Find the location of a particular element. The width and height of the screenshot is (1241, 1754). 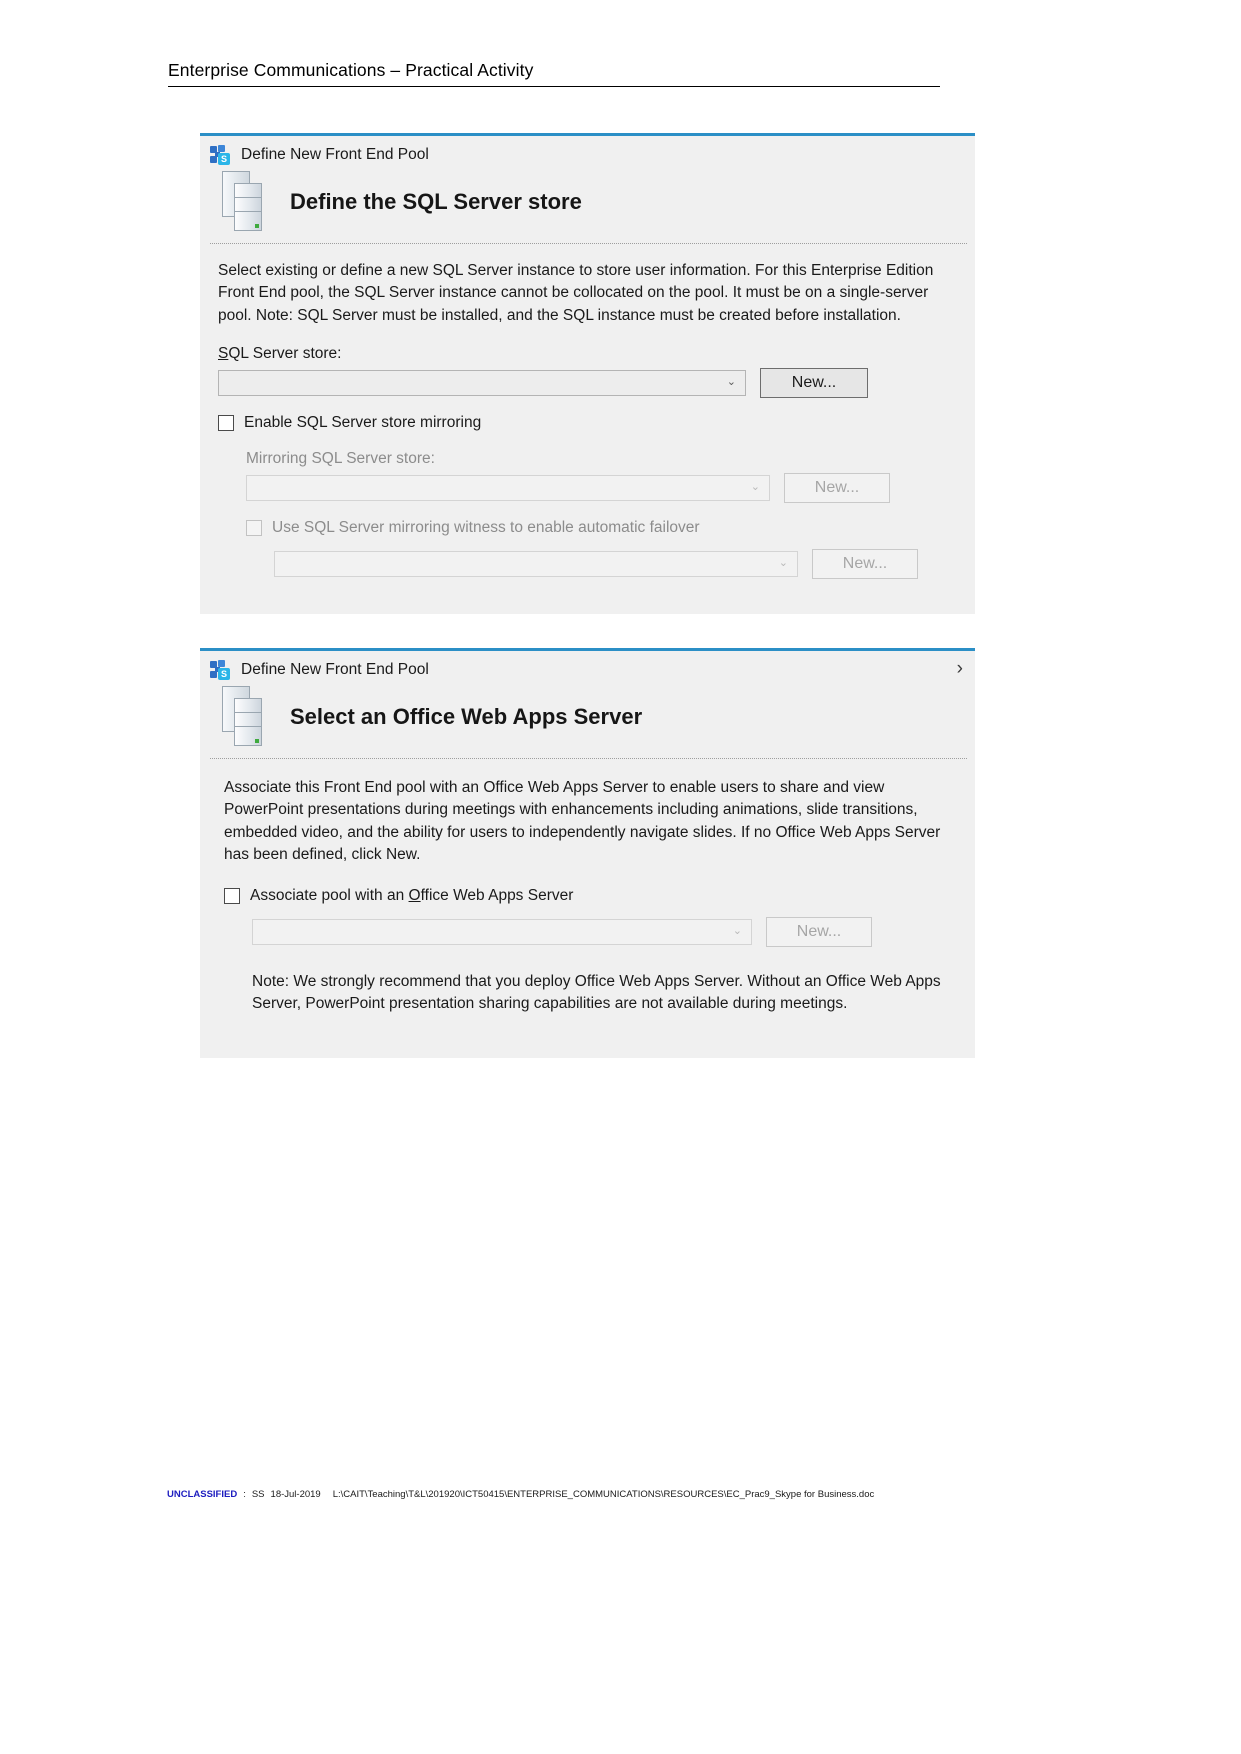

classification-marking: UNCLASSIFIED is located at coordinates (202, 1494).